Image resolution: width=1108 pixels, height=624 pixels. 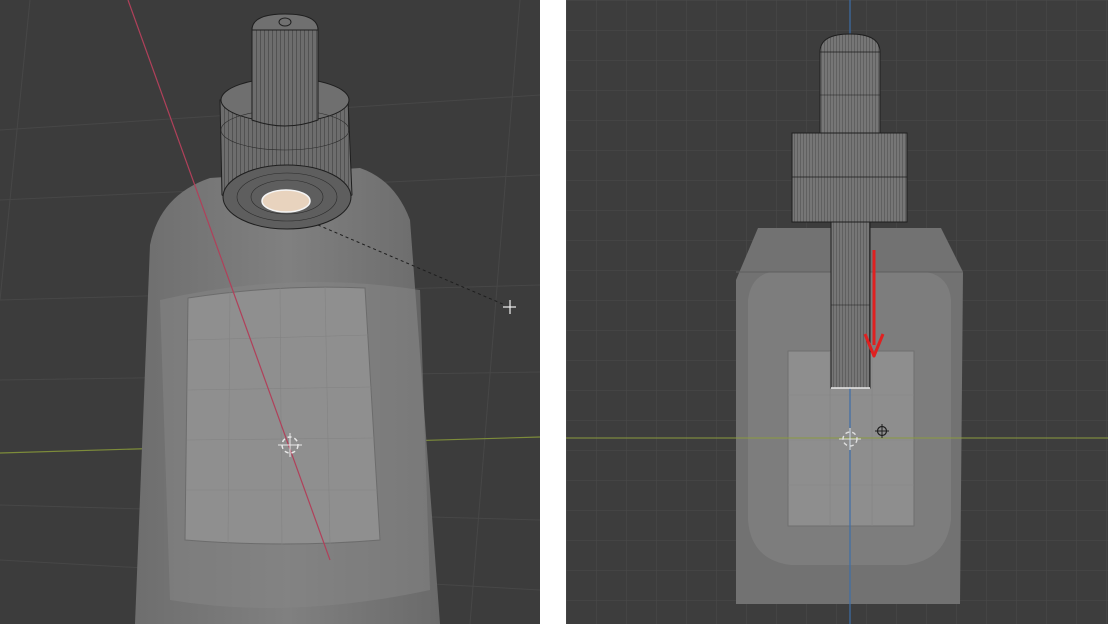 I want to click on cap-collar-wireframe, so click(x=849, y=177).